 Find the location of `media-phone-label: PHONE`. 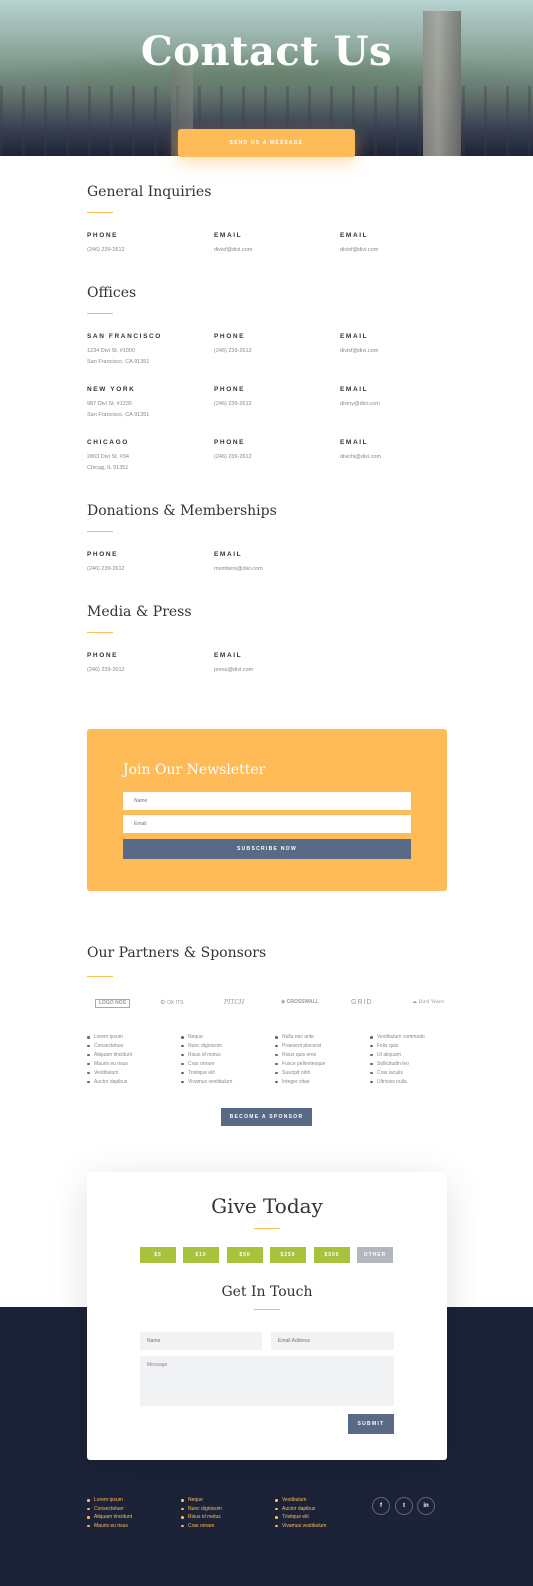

media-phone-label: PHONE is located at coordinates (103, 655).